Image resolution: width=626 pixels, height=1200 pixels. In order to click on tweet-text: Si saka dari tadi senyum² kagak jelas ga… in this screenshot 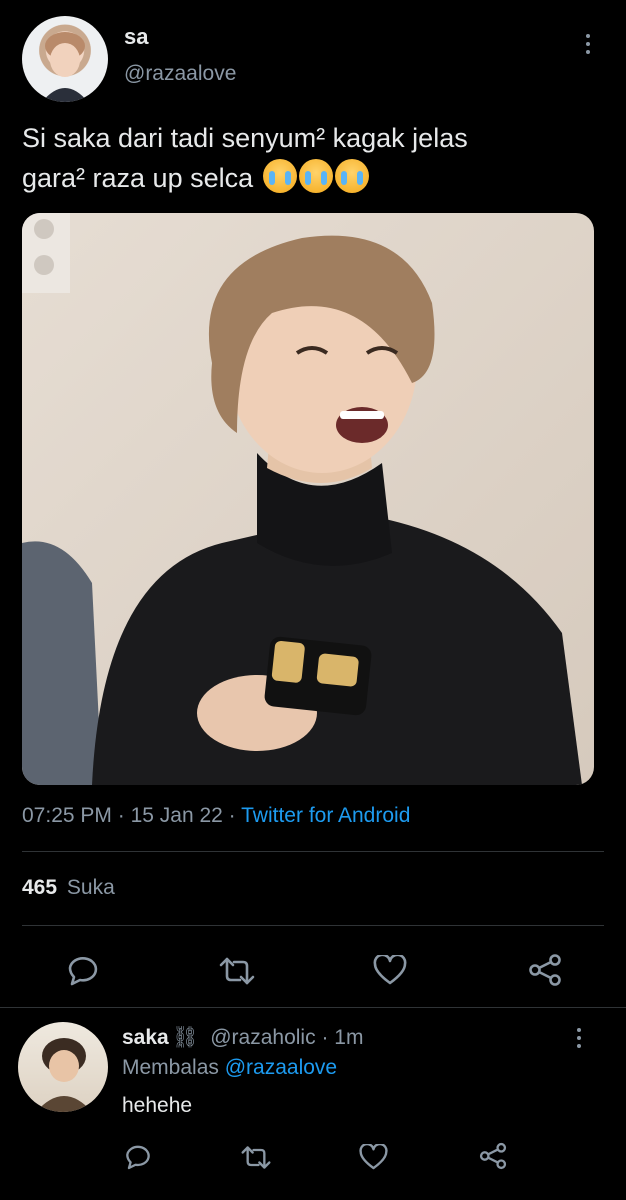, I will do `click(317, 158)`.